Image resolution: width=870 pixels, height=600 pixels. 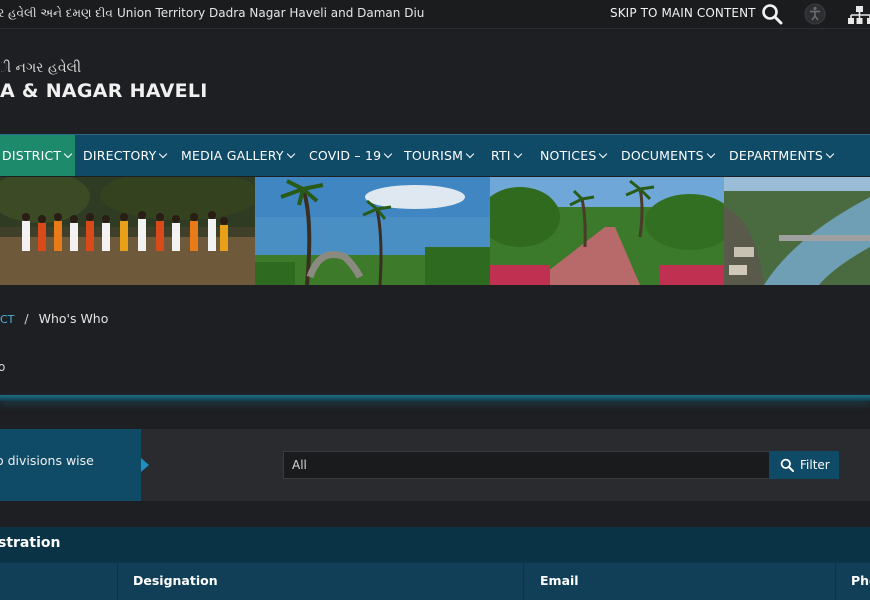 What do you see at coordinates (559, 580) in the screenshot?
I see `column-header-email: Email` at bounding box center [559, 580].